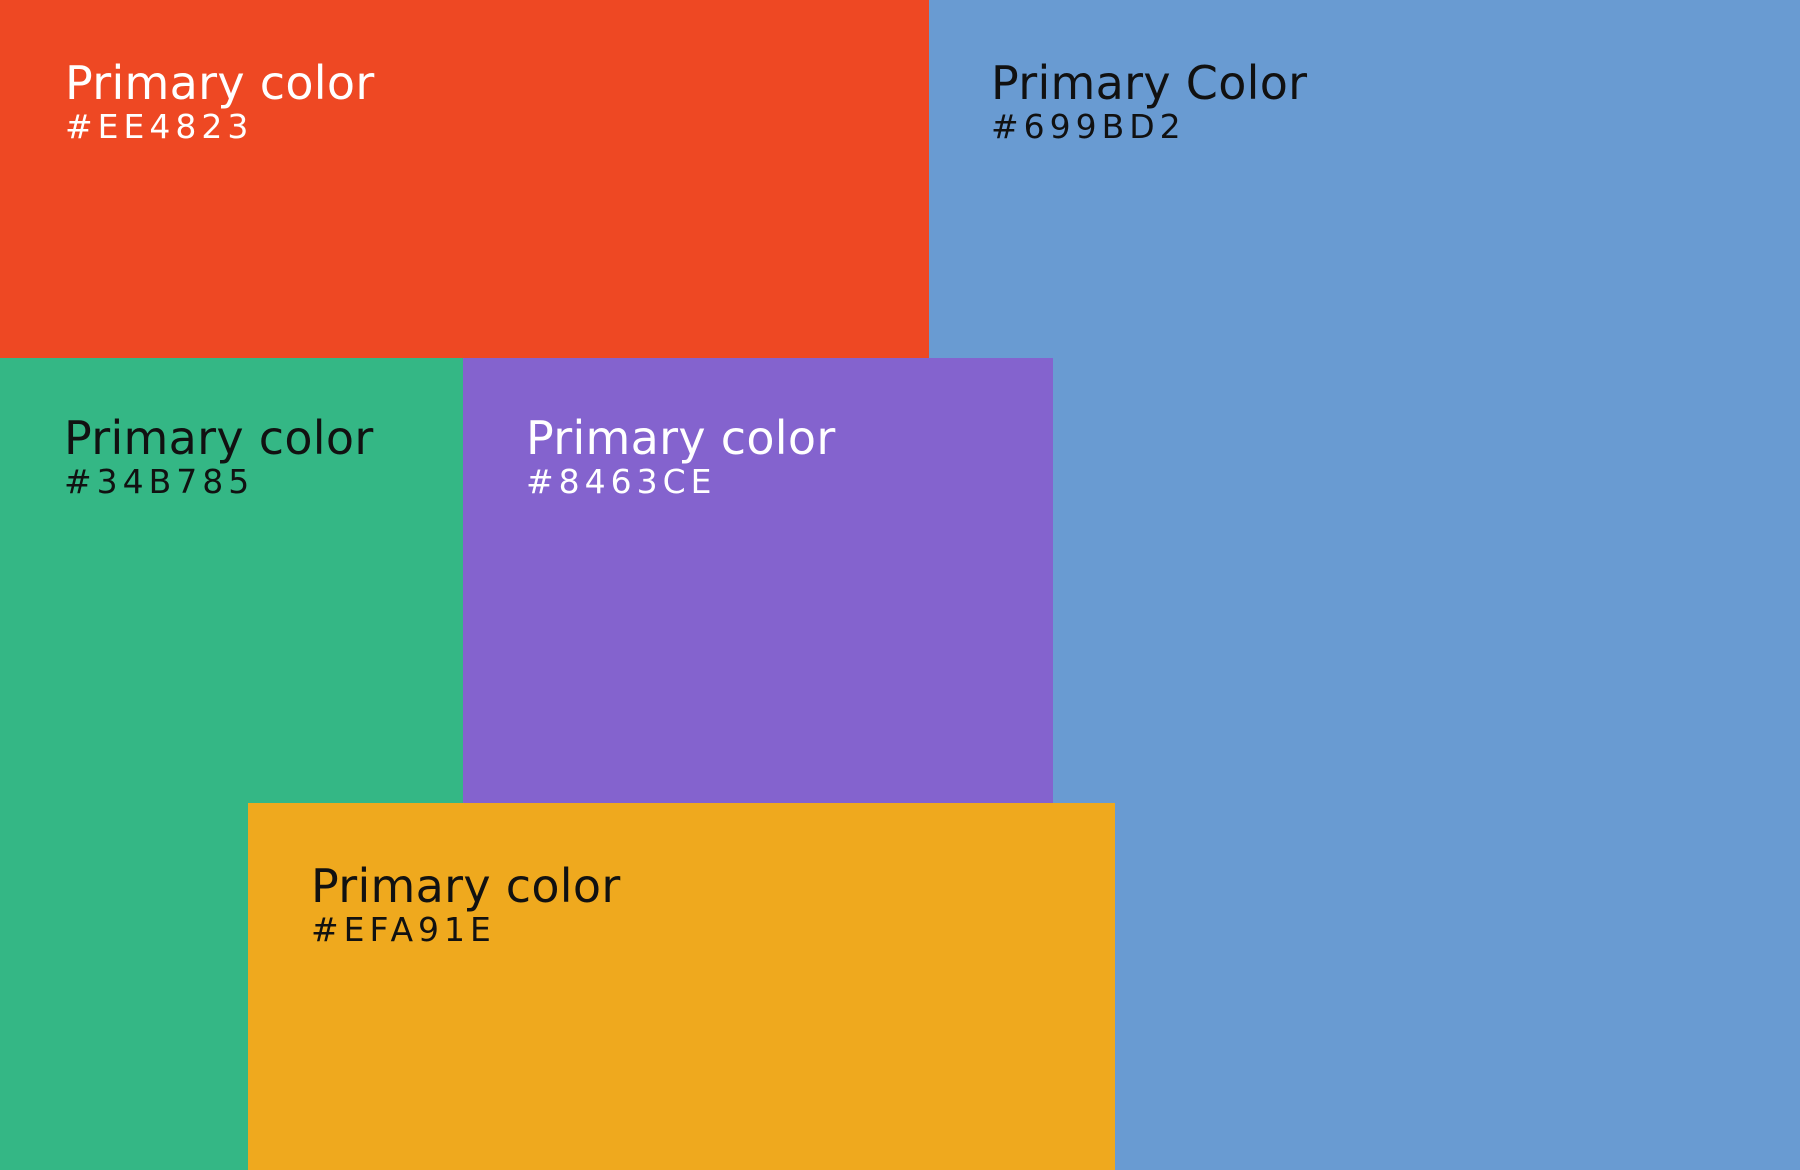 The height and width of the screenshot is (1170, 1800). I want to click on swatch-purple: Primary color #8463CE, so click(758, 580).